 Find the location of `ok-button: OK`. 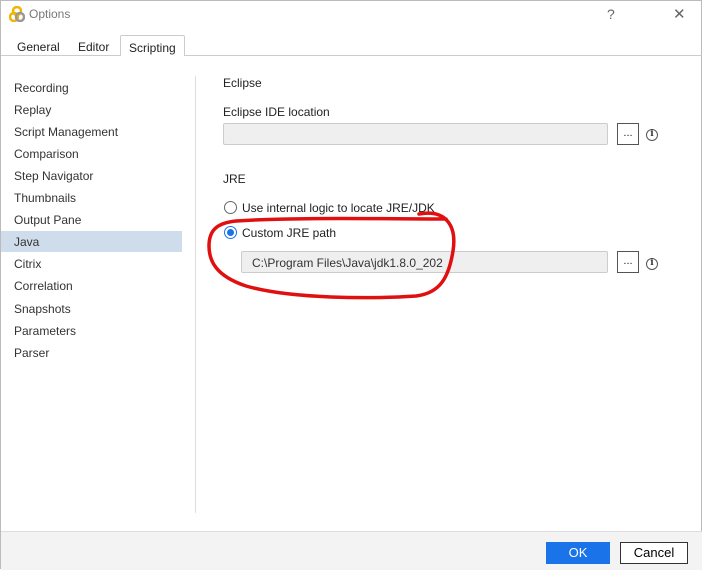

ok-button: OK is located at coordinates (578, 553).